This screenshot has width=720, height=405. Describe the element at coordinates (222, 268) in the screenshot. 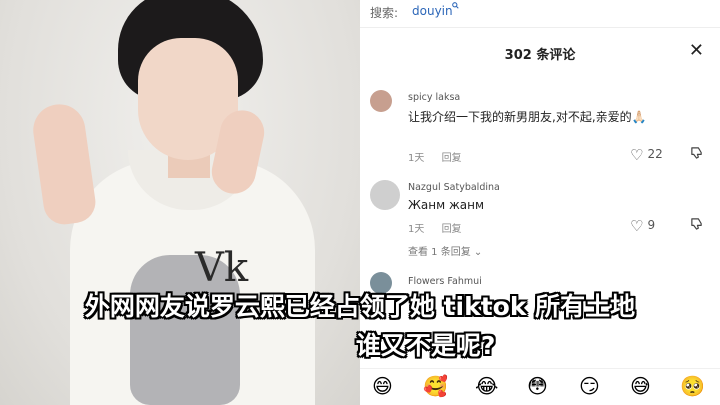

I see `hoodie-logo: Vk` at that location.